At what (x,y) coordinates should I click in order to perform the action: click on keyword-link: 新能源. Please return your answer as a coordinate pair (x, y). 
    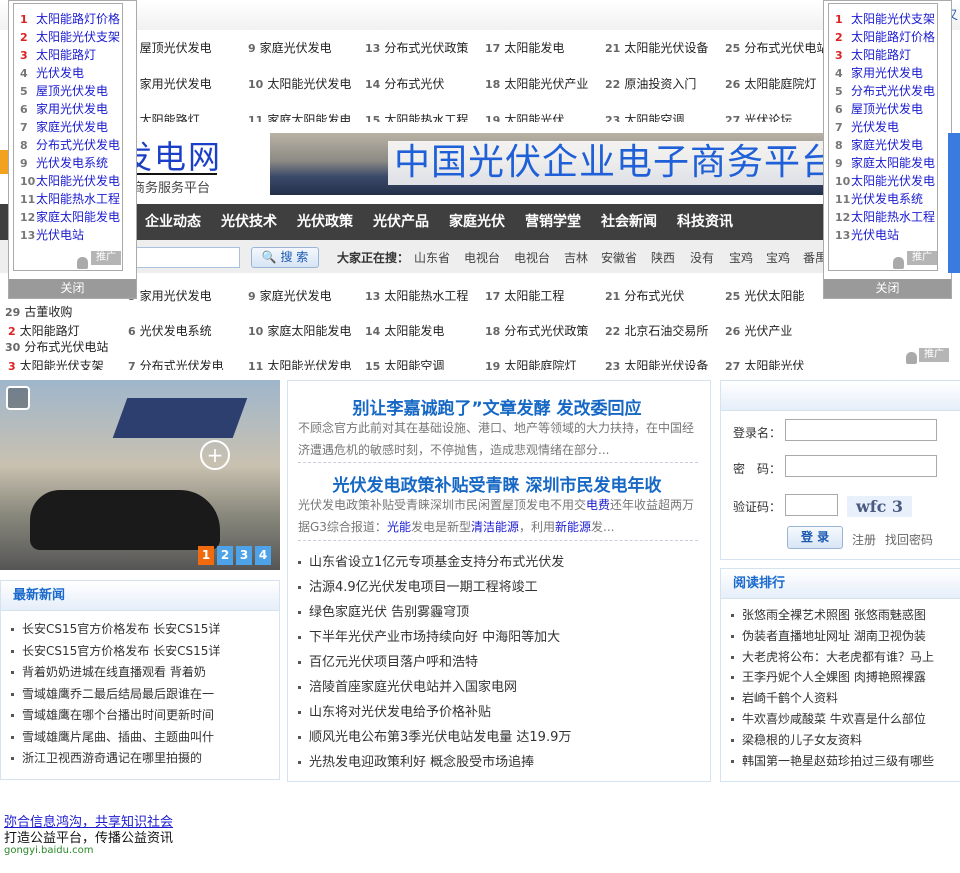
    Looking at the image, I should click on (573, 527).